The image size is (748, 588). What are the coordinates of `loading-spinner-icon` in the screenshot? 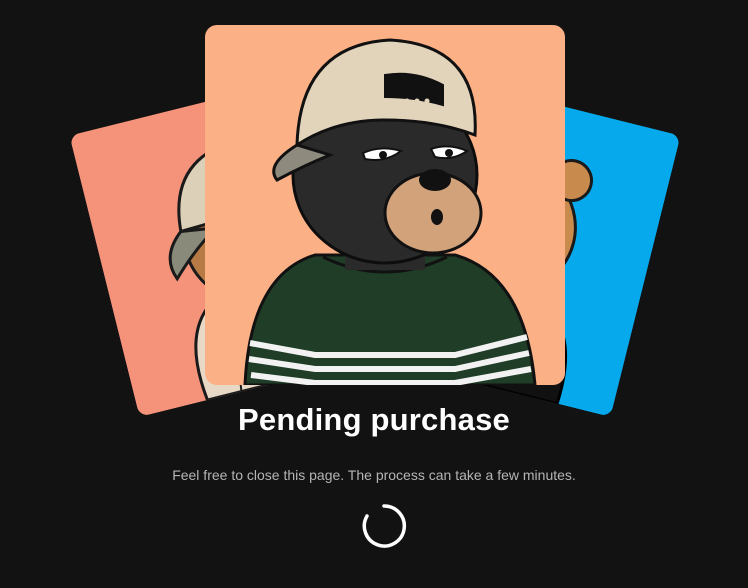 It's located at (384, 526).